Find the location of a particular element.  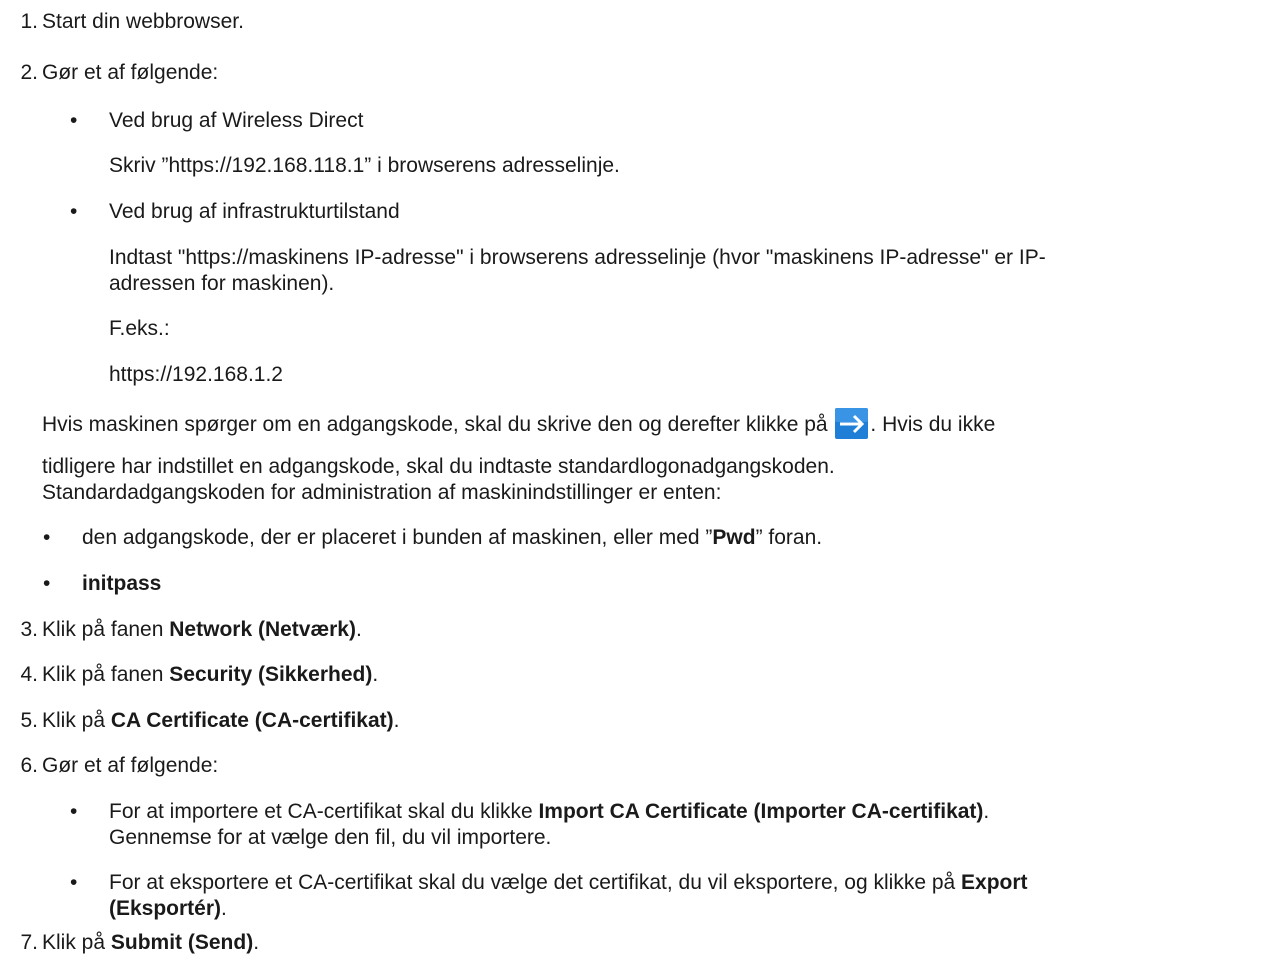

step-6-text: Gør et af følgende: is located at coordinates (130, 765).